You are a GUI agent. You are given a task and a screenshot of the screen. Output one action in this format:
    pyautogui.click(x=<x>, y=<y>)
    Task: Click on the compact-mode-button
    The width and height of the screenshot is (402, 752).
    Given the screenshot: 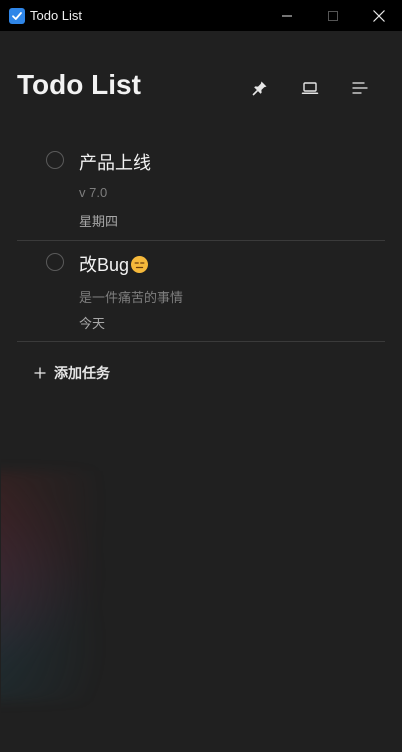 What is the action you would take?
    pyautogui.click(x=310, y=88)
    